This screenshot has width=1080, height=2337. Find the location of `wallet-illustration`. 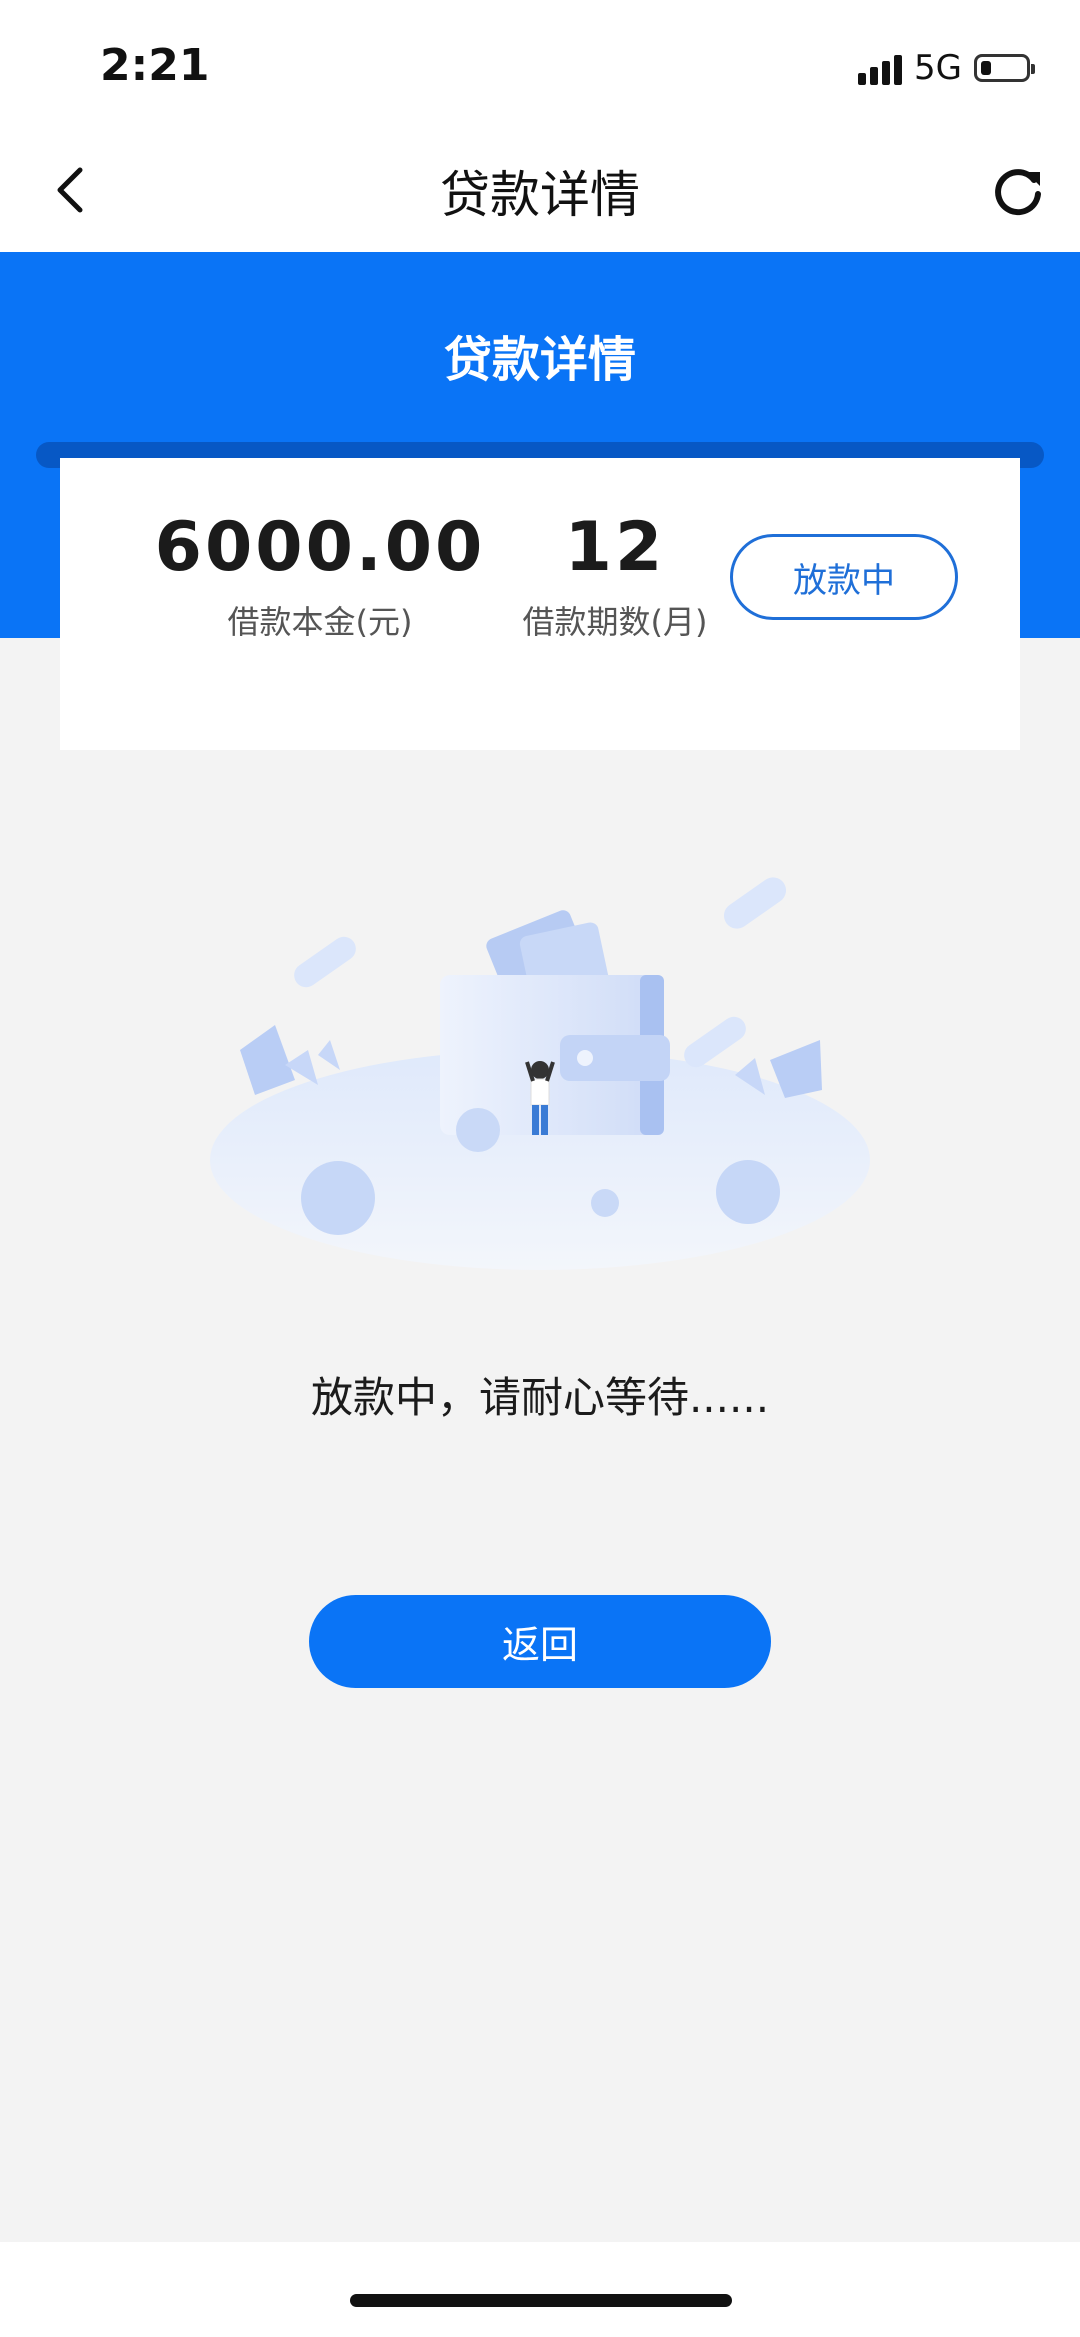

wallet-illustration is located at coordinates (540, 1073).